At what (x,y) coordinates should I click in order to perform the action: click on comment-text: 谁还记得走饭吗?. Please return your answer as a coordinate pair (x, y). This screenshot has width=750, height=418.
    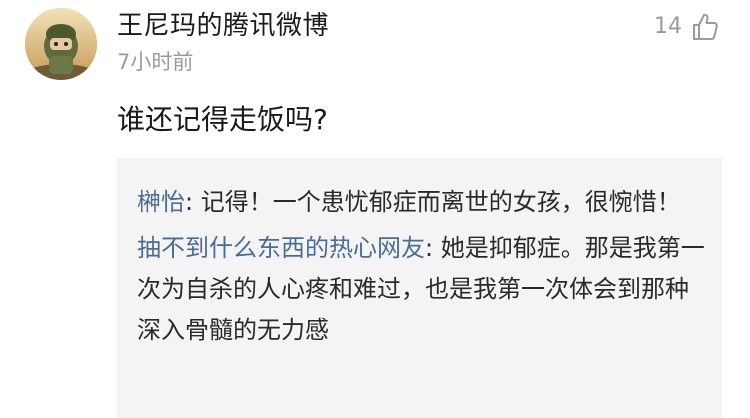
    Looking at the image, I should click on (222, 119).